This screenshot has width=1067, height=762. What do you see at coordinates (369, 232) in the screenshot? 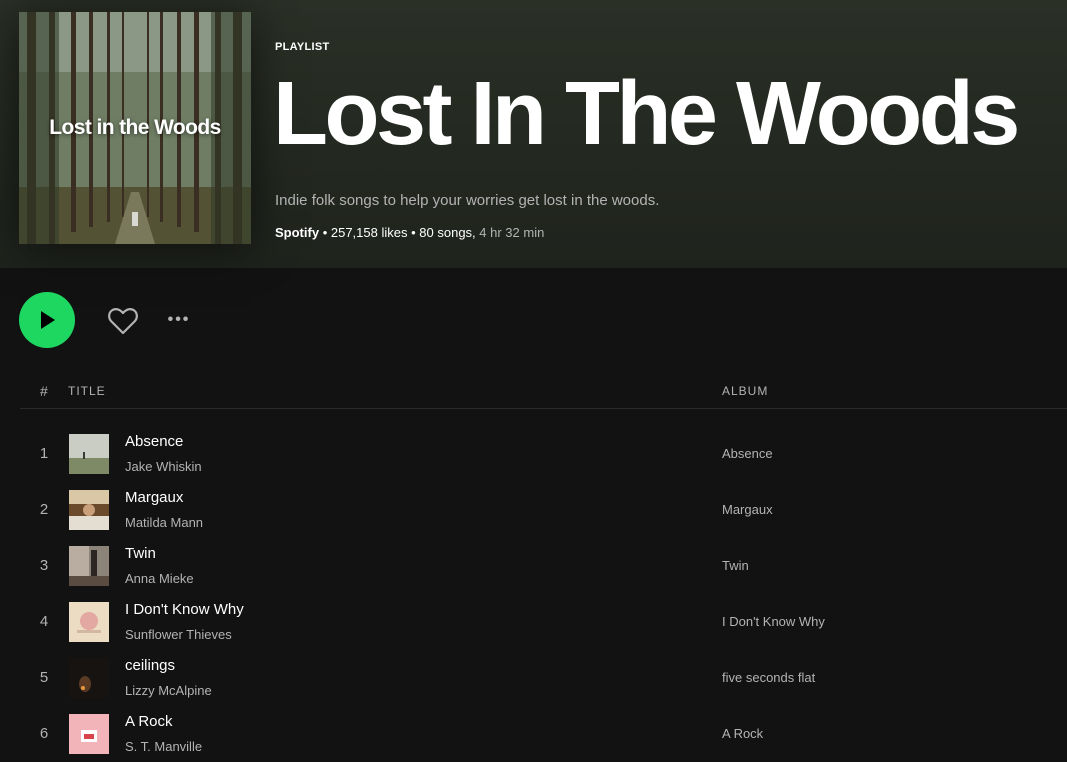
I see `playlist-likes: 257,158 likes` at bounding box center [369, 232].